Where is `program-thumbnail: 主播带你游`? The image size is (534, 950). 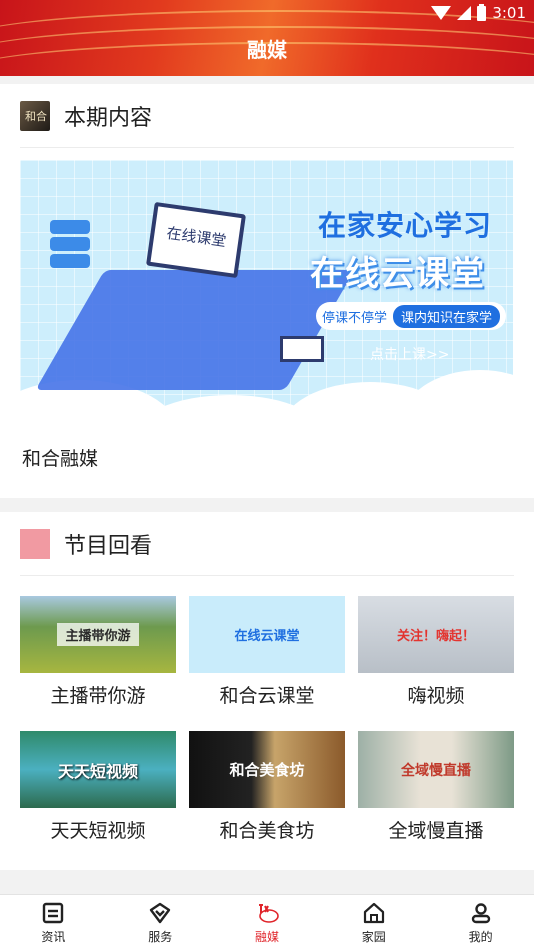 program-thumbnail: 主播带你游 is located at coordinates (98, 634).